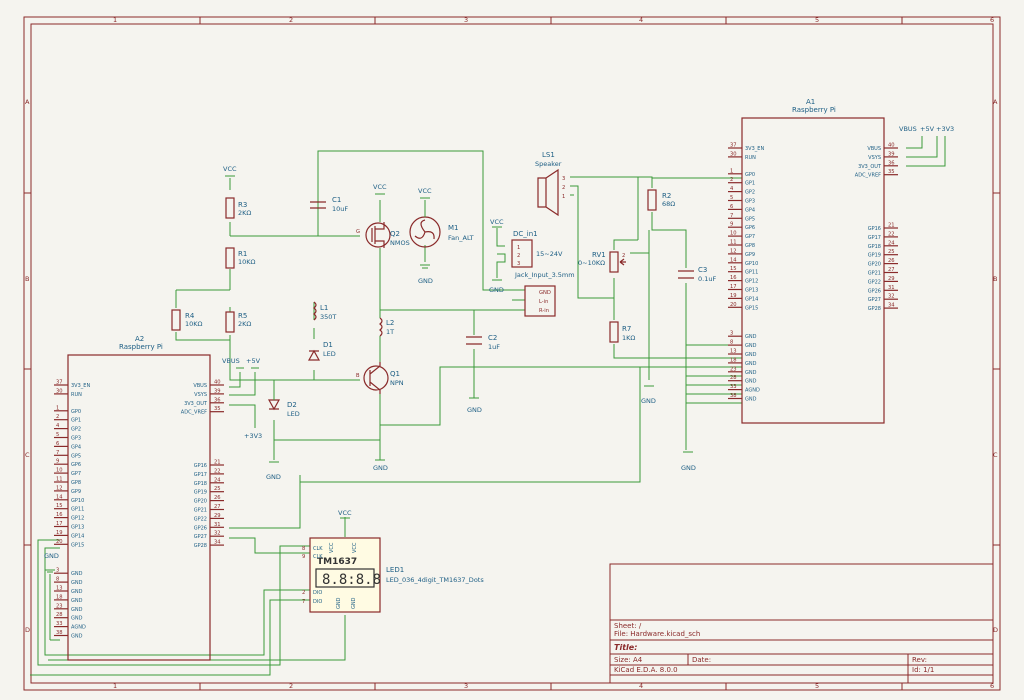 The width and height of the screenshot is (1024, 700). I want to click on pin-number: 12, so click(59, 488).